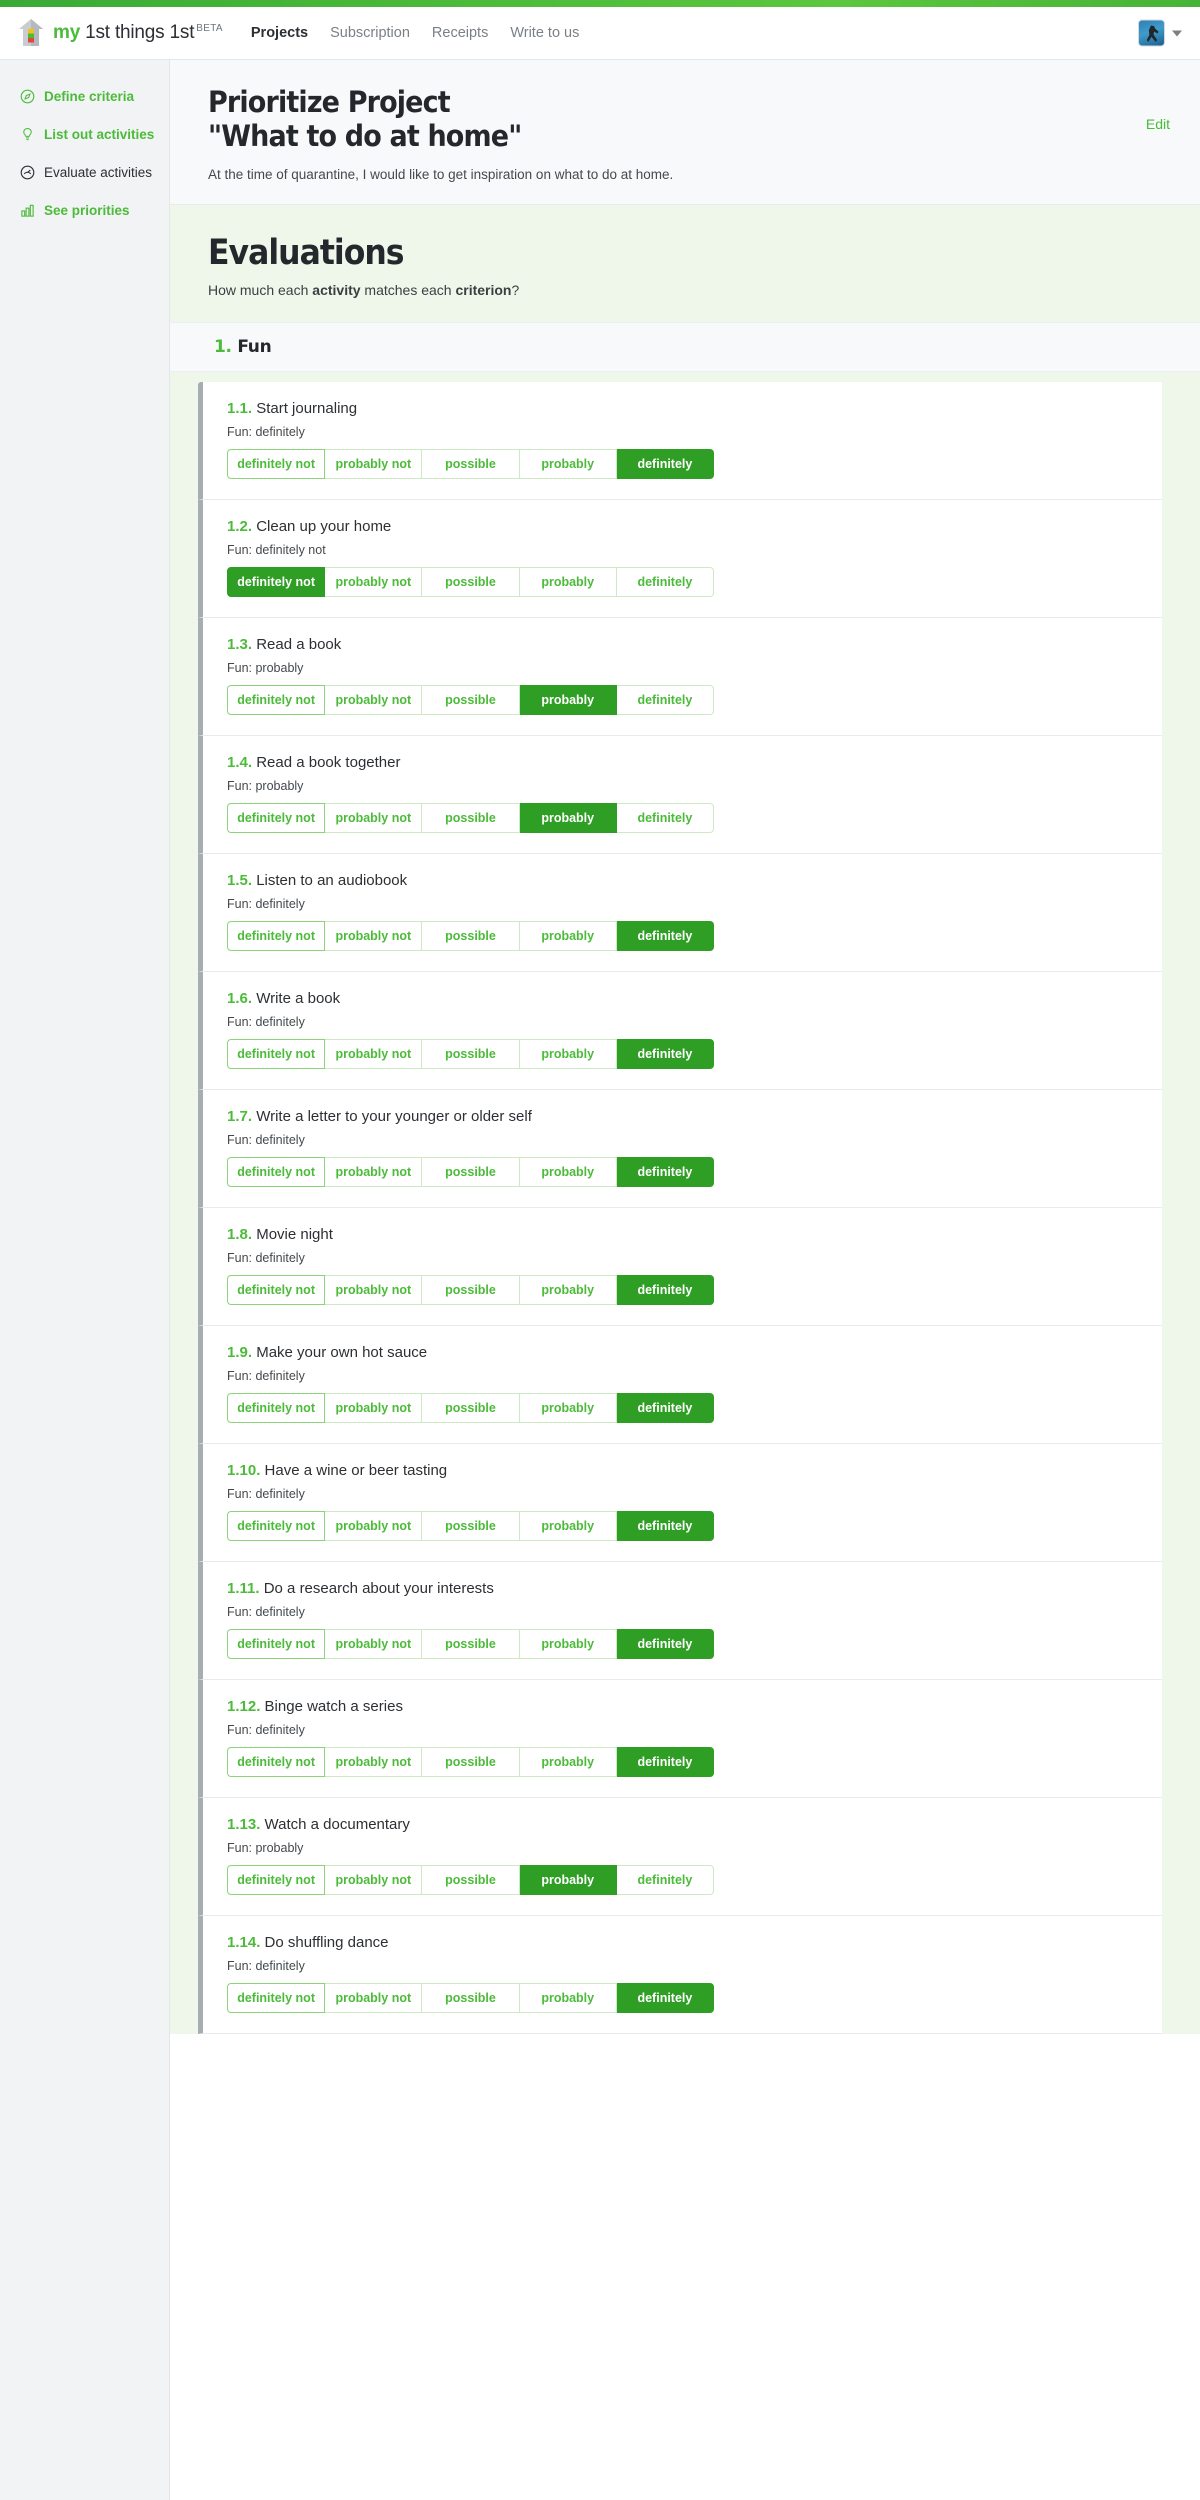 This screenshot has width=1200, height=2500. Describe the element at coordinates (279, 33) in the screenshot. I see `nav-link-projects: Projects` at that location.